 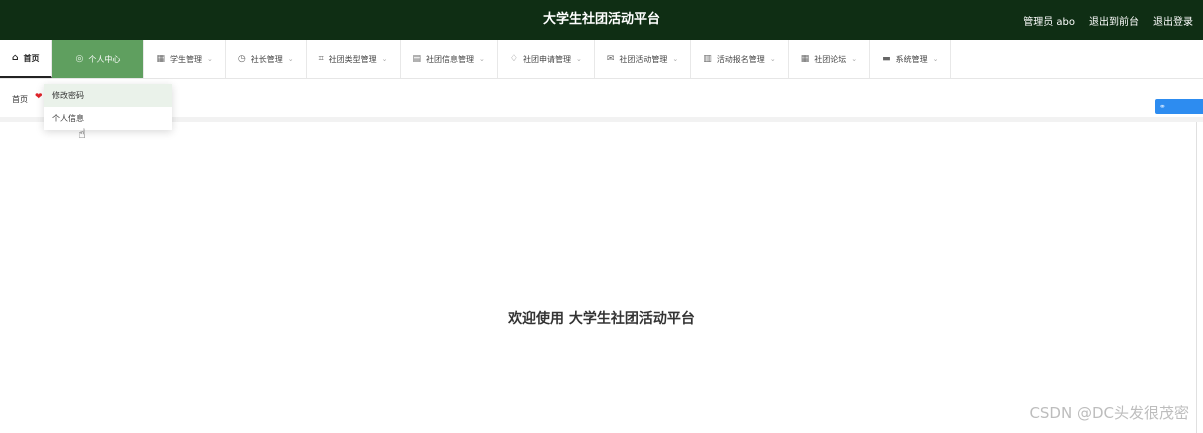 What do you see at coordinates (79, 59) in the screenshot?
I see `user-icon: ◎` at bounding box center [79, 59].